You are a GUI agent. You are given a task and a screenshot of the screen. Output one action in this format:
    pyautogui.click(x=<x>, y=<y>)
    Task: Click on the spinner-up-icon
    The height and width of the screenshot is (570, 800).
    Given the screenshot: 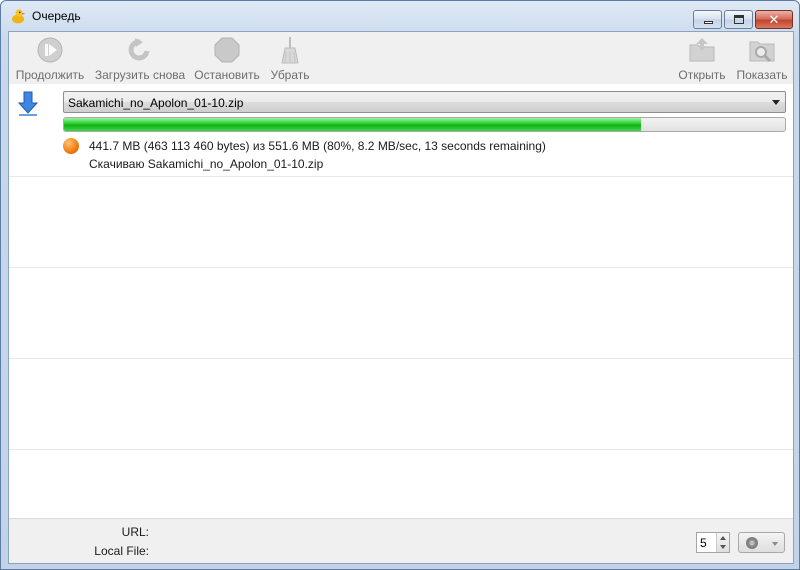 What is the action you would take?
    pyautogui.click(x=723, y=538)
    